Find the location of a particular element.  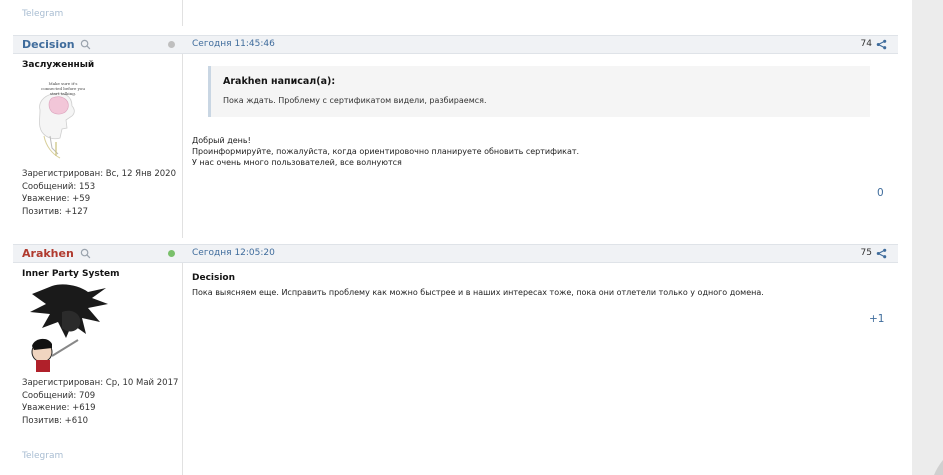

registration-date: Зарегистрирован: Вс, 12 Янв 2020 is located at coordinates (99, 174).